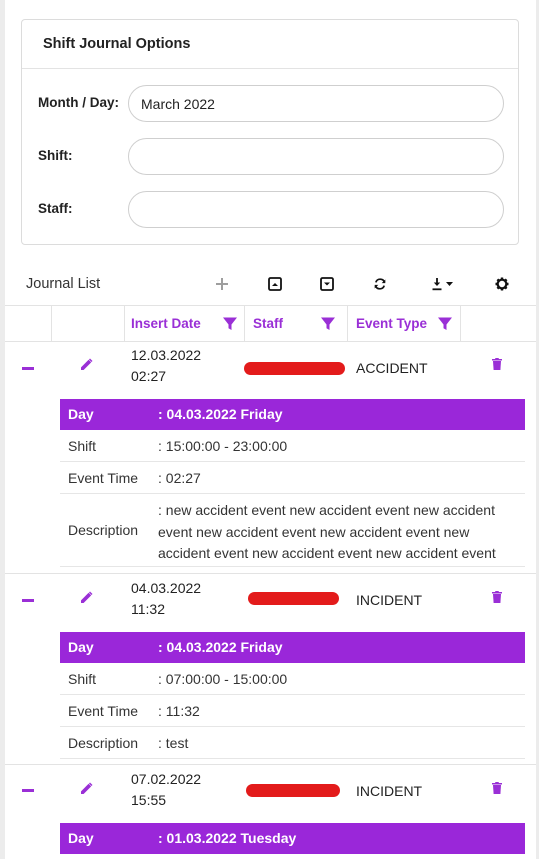  What do you see at coordinates (173, 743) in the screenshot?
I see `detail-description-value: : test` at bounding box center [173, 743].